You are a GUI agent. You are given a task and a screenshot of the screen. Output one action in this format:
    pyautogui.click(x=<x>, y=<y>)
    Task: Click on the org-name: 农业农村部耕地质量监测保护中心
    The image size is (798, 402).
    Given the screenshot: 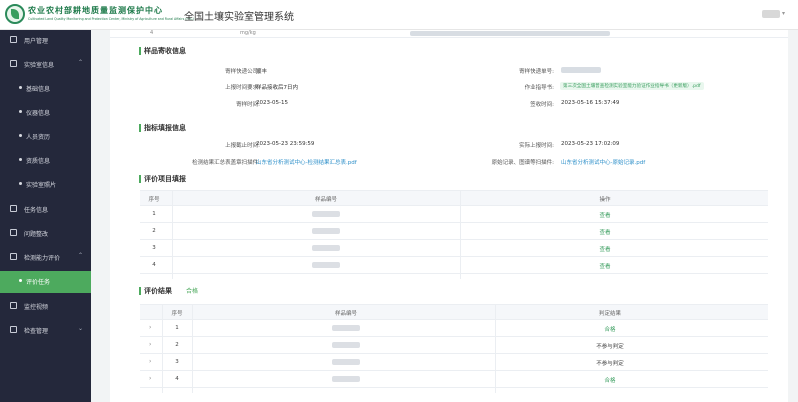 What is the action you would take?
    pyautogui.click(x=95, y=10)
    